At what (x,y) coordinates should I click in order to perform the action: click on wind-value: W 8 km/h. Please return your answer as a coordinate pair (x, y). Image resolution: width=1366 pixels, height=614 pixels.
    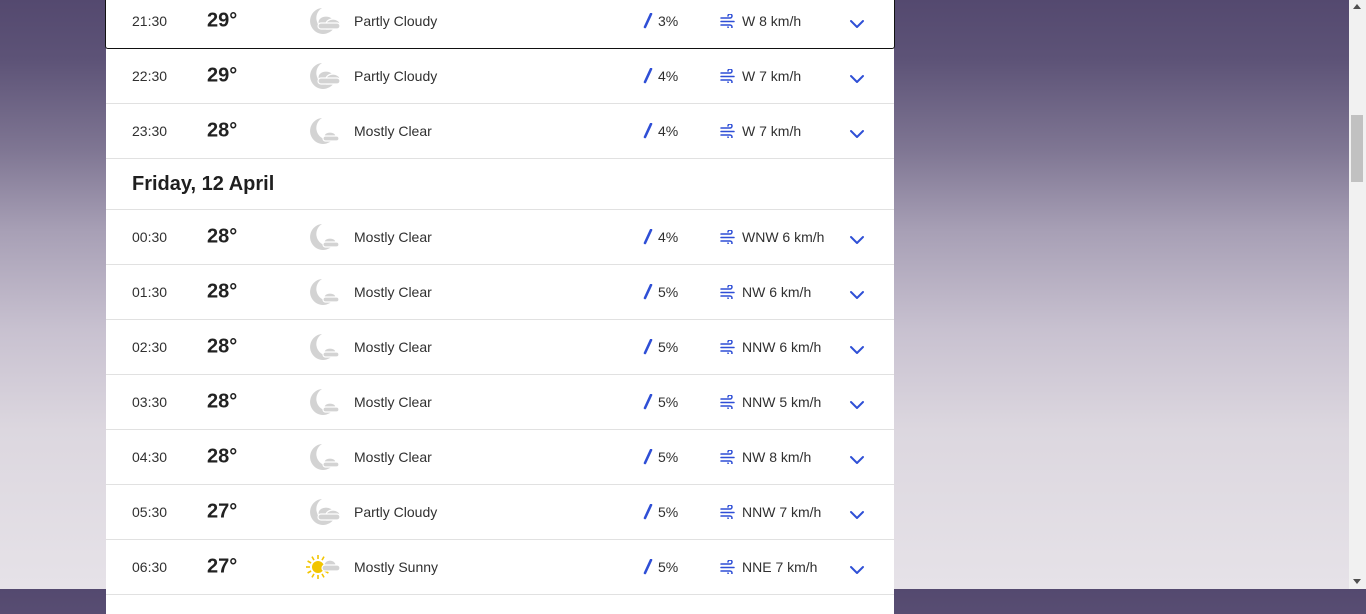
    Looking at the image, I should click on (772, 21).